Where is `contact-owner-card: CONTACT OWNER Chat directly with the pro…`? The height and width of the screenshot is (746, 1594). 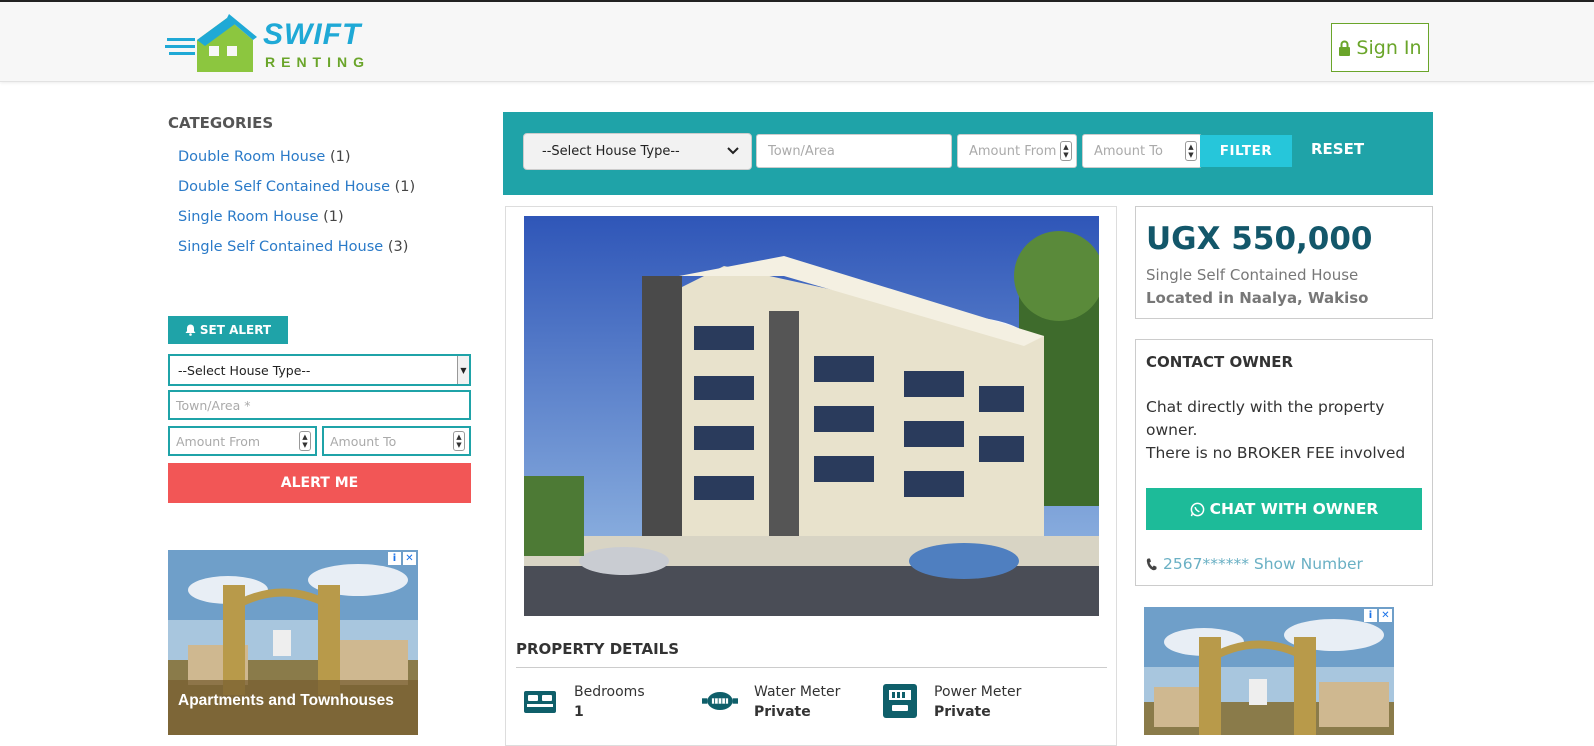 contact-owner-card: CONTACT OWNER Chat directly with the pro… is located at coordinates (1284, 462).